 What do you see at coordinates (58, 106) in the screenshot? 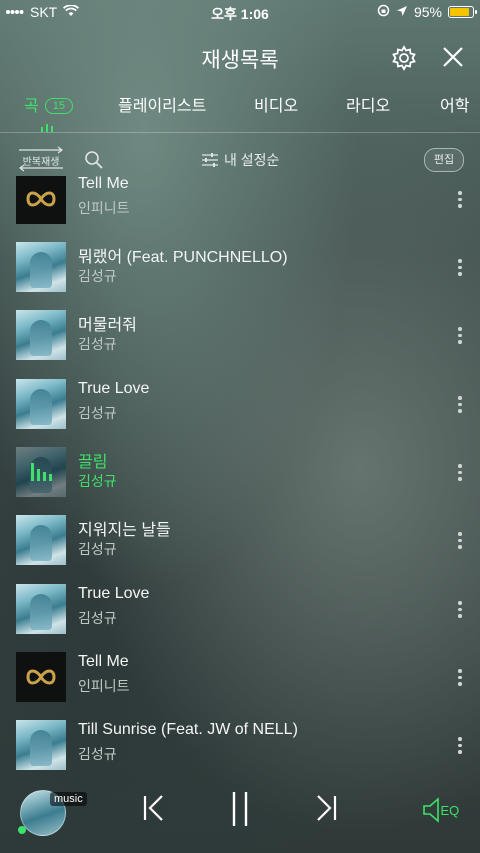
I see `song-count-badge: 15` at bounding box center [58, 106].